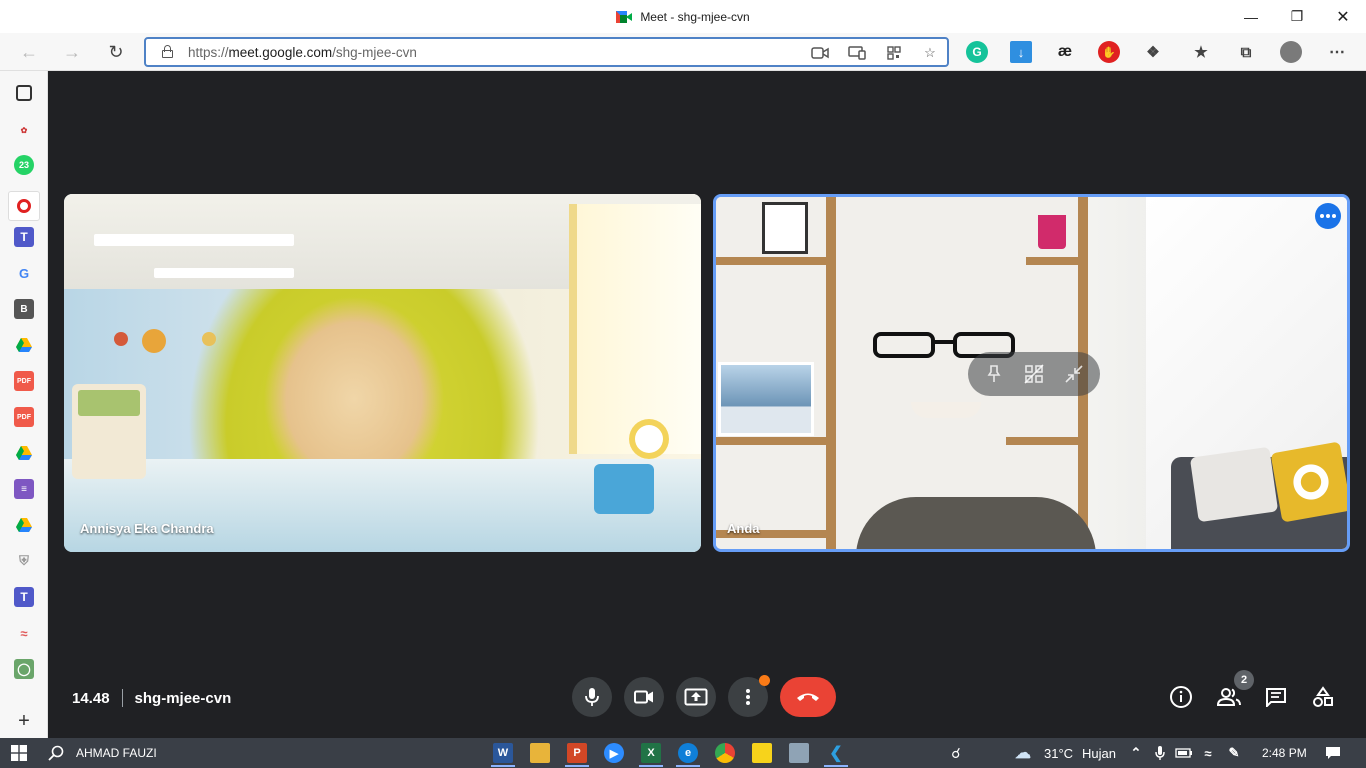 The height and width of the screenshot is (768, 1366). Describe the element at coordinates (696, 697) in the screenshot. I see `present-now-button` at that location.